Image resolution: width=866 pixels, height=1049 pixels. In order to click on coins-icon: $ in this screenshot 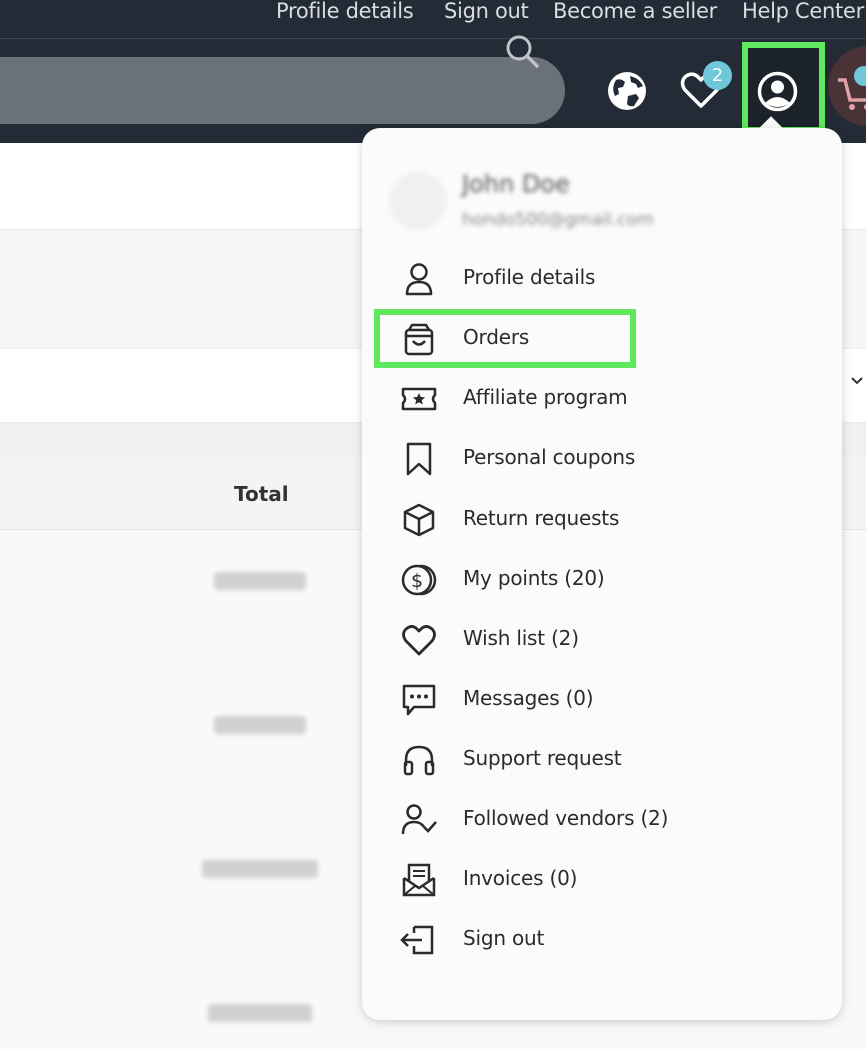, I will do `click(419, 580)`.